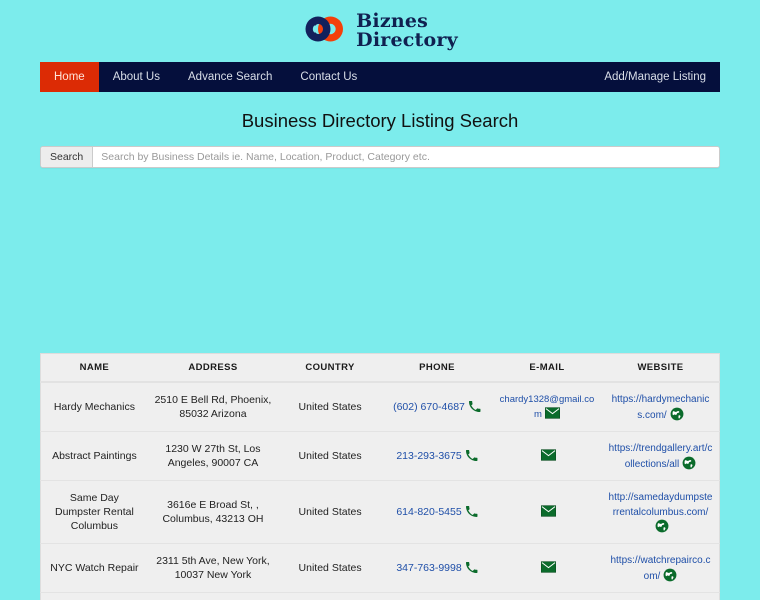 Image resolution: width=760 pixels, height=600 pixels. I want to click on nav-item-advance-search: Advance Search, so click(230, 77).